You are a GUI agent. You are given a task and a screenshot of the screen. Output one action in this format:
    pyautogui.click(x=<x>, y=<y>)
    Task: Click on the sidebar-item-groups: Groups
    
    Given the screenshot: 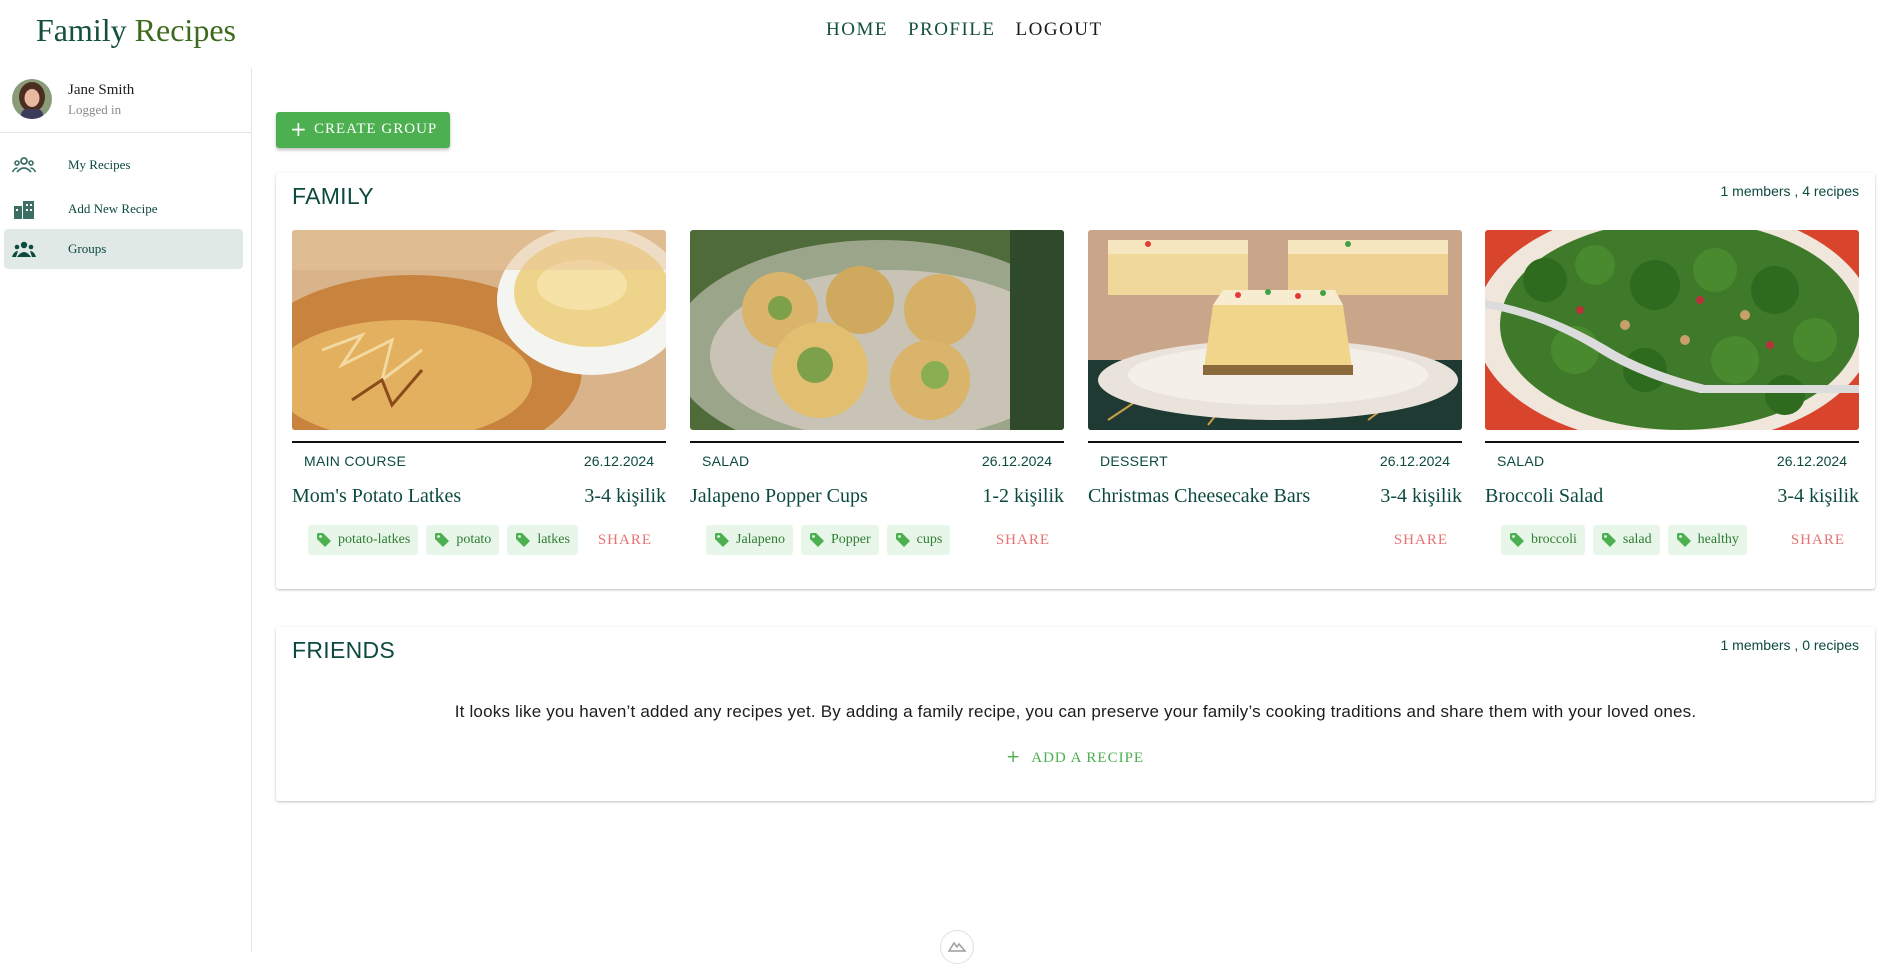 What is the action you would take?
    pyautogui.click(x=123, y=249)
    